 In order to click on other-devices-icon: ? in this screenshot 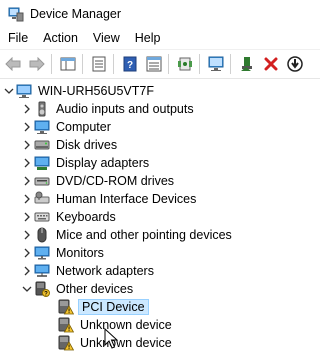, I will do `click(42, 289)`.